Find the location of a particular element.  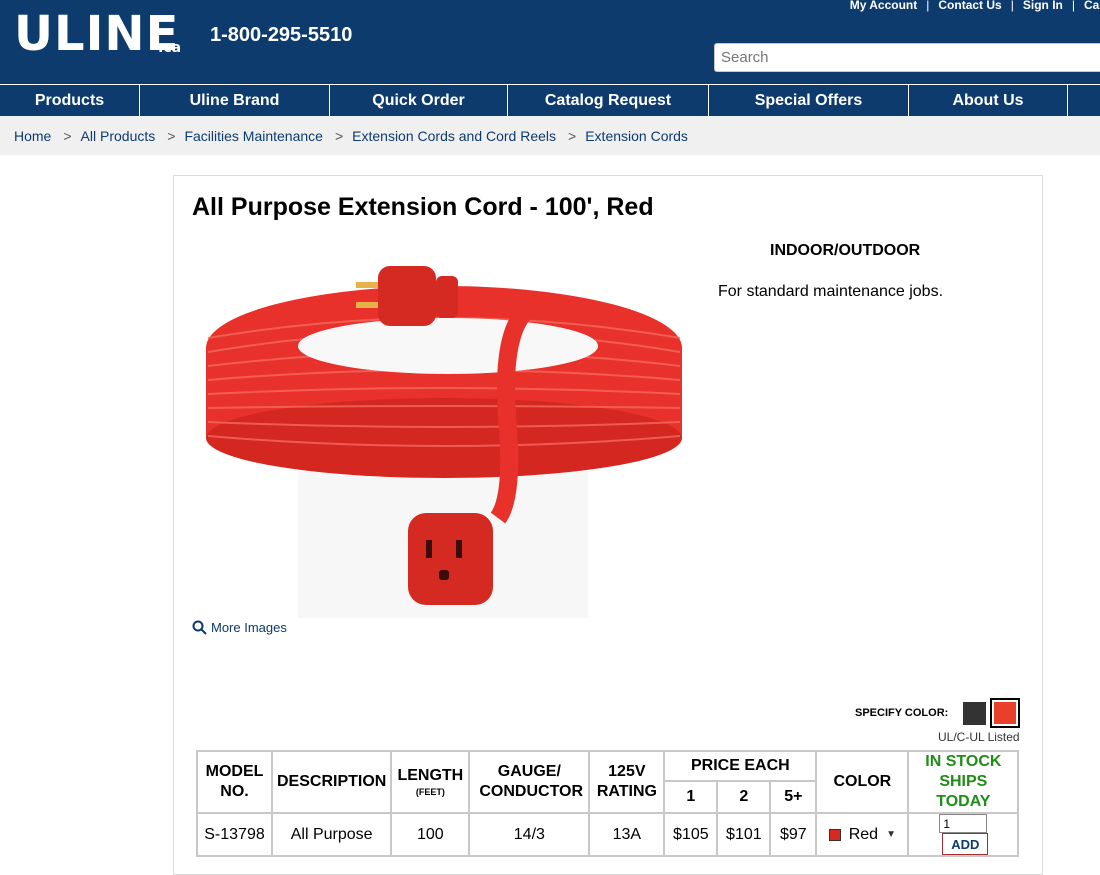

add-to-cart-button: ADD is located at coordinates (965, 844).